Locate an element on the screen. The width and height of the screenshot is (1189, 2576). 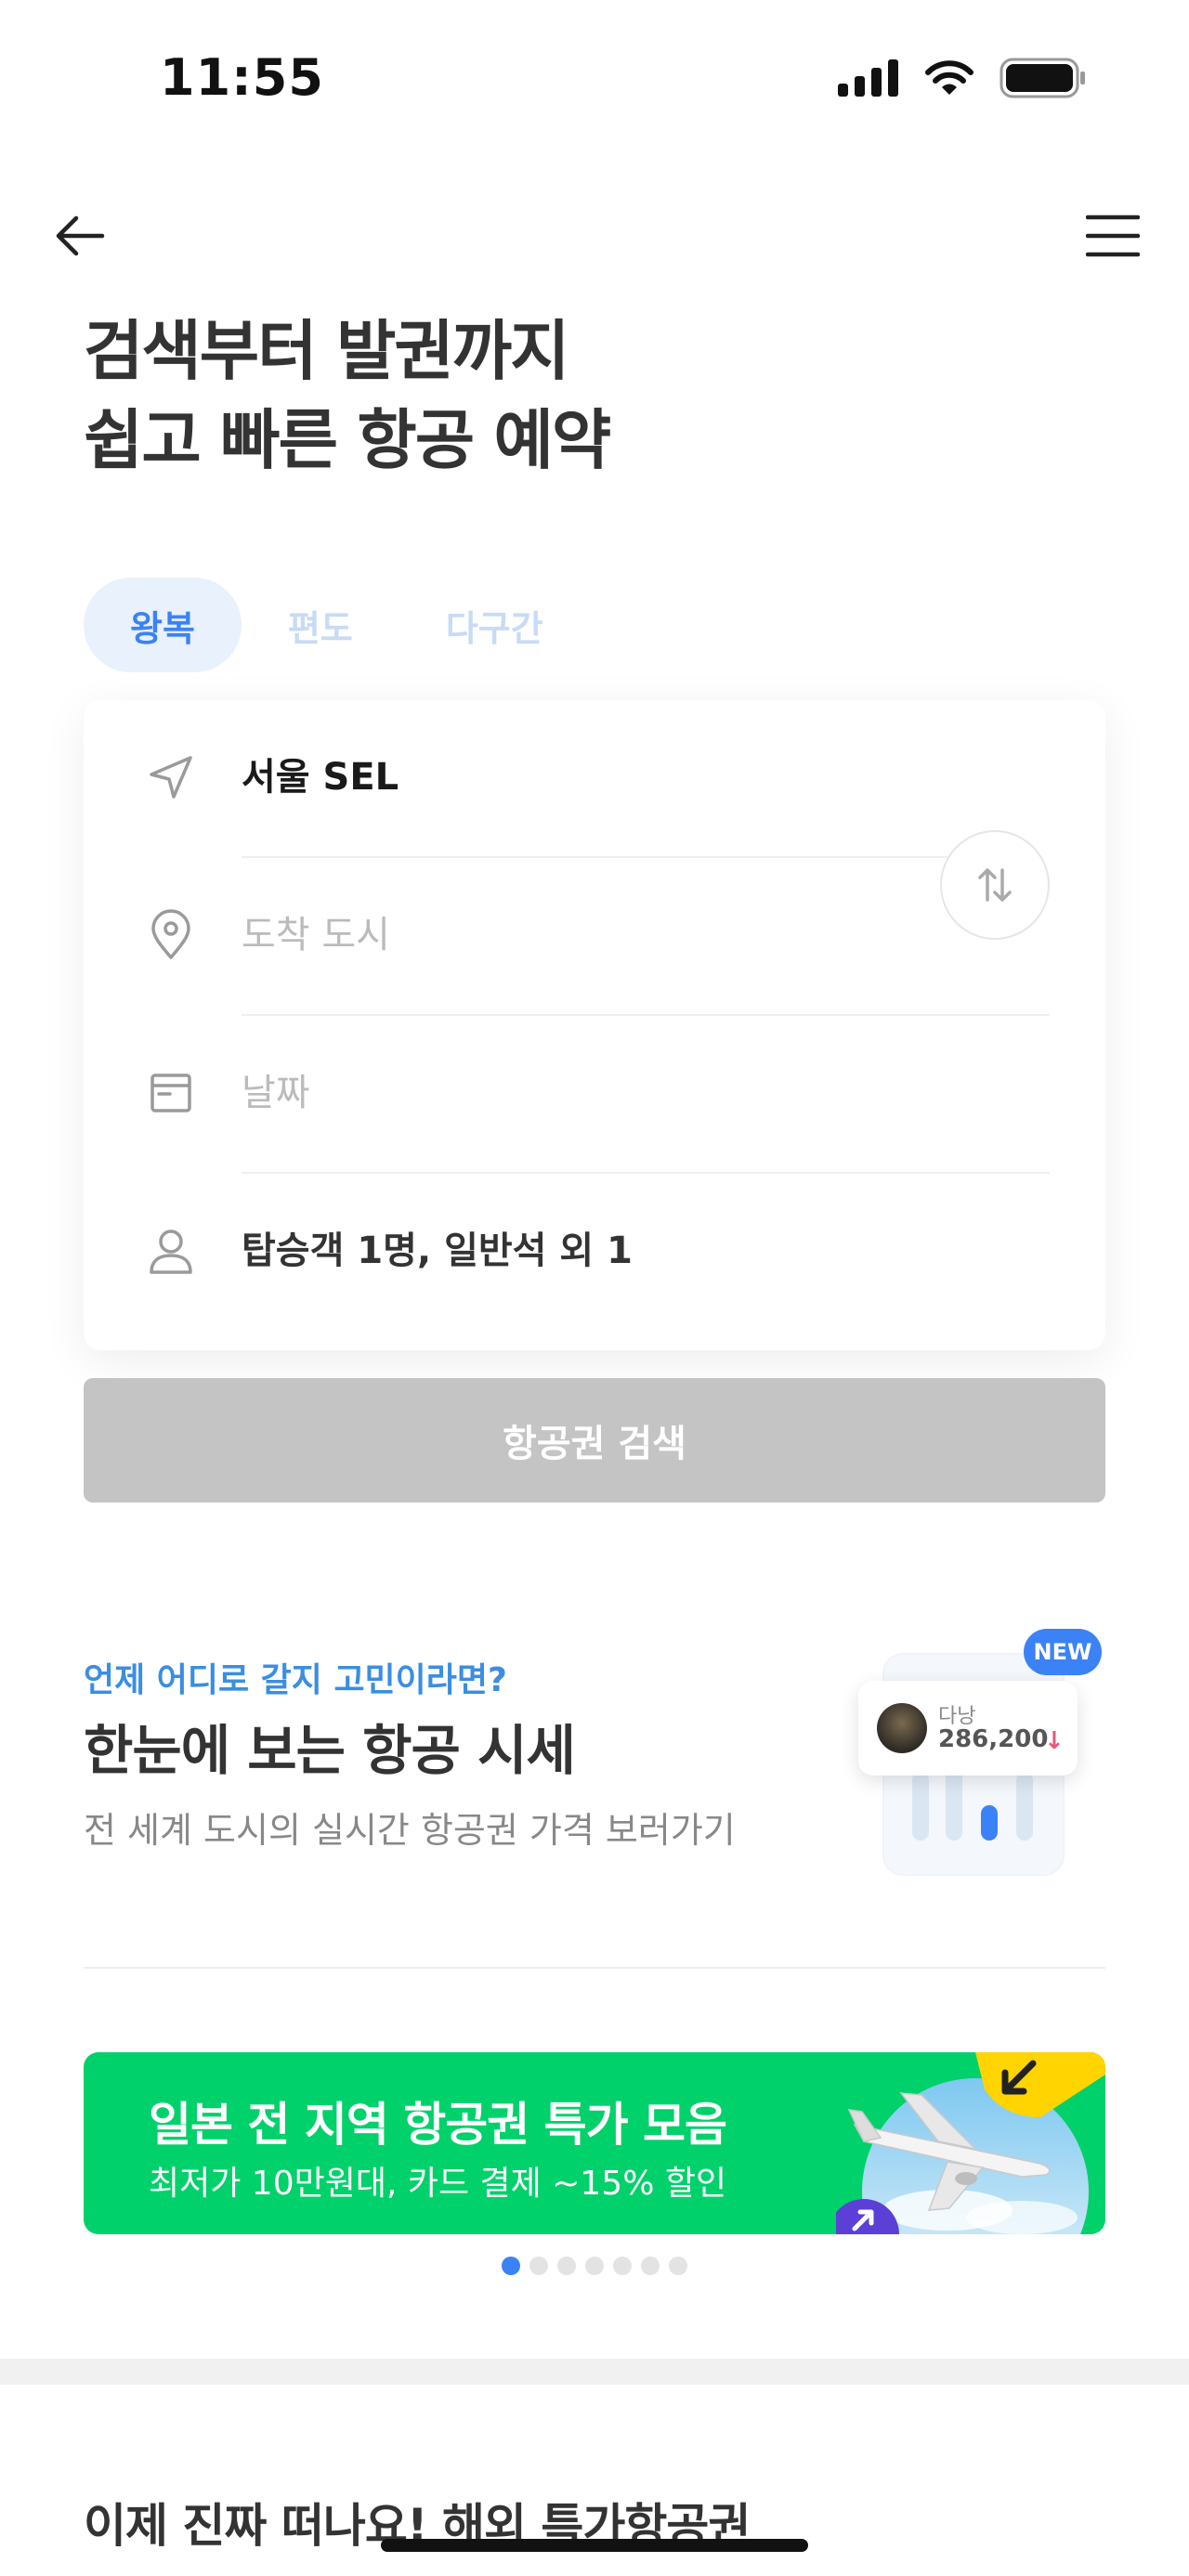
tab-multi-city: 다구간 is located at coordinates (495, 625).